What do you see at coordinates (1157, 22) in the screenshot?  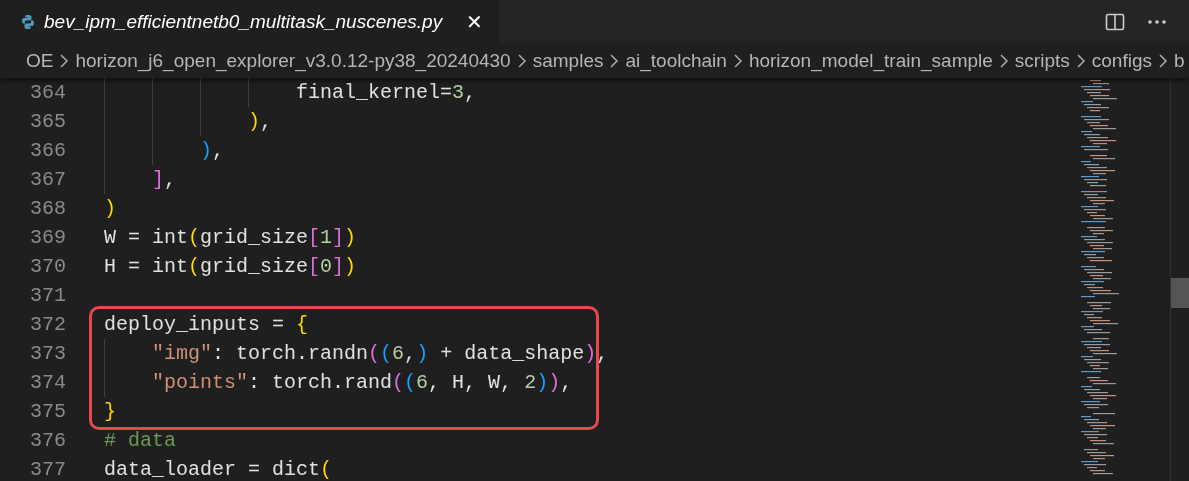 I see `more-icon` at bounding box center [1157, 22].